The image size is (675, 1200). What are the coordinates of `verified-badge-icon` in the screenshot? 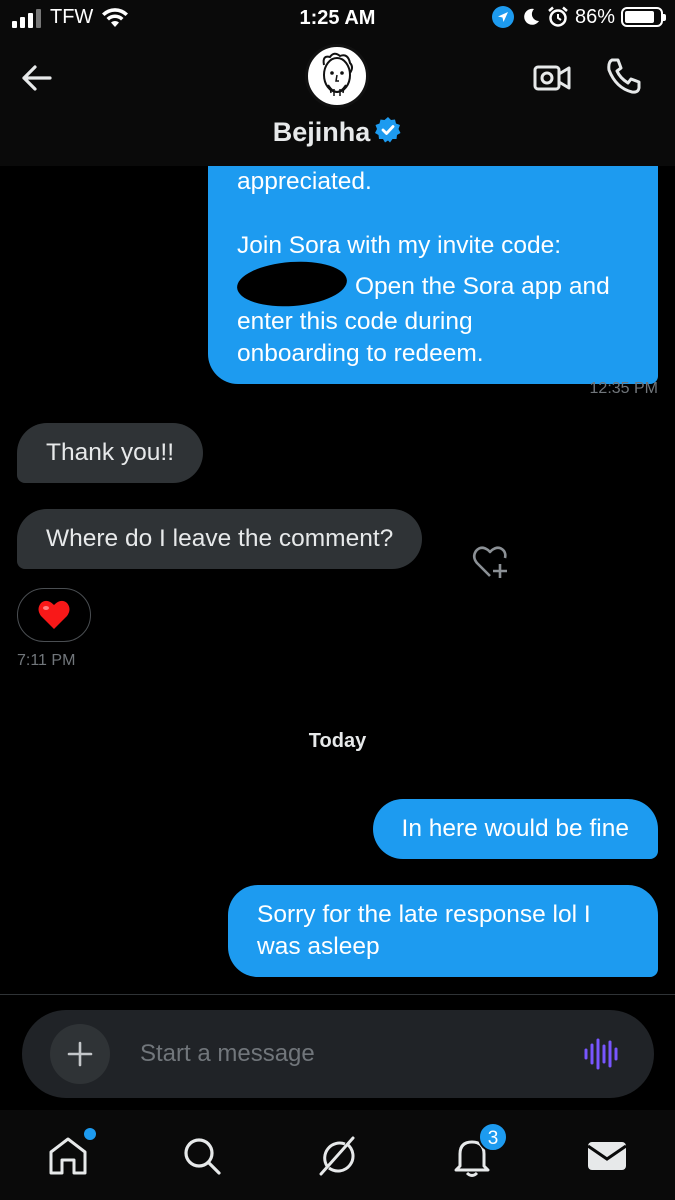 It's located at (388, 130).